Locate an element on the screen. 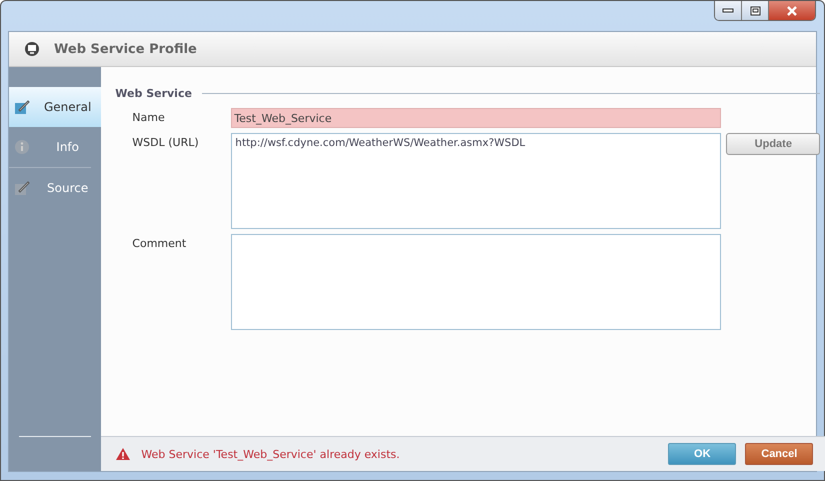 The image size is (825, 481). close-icon is located at coordinates (792, 11).